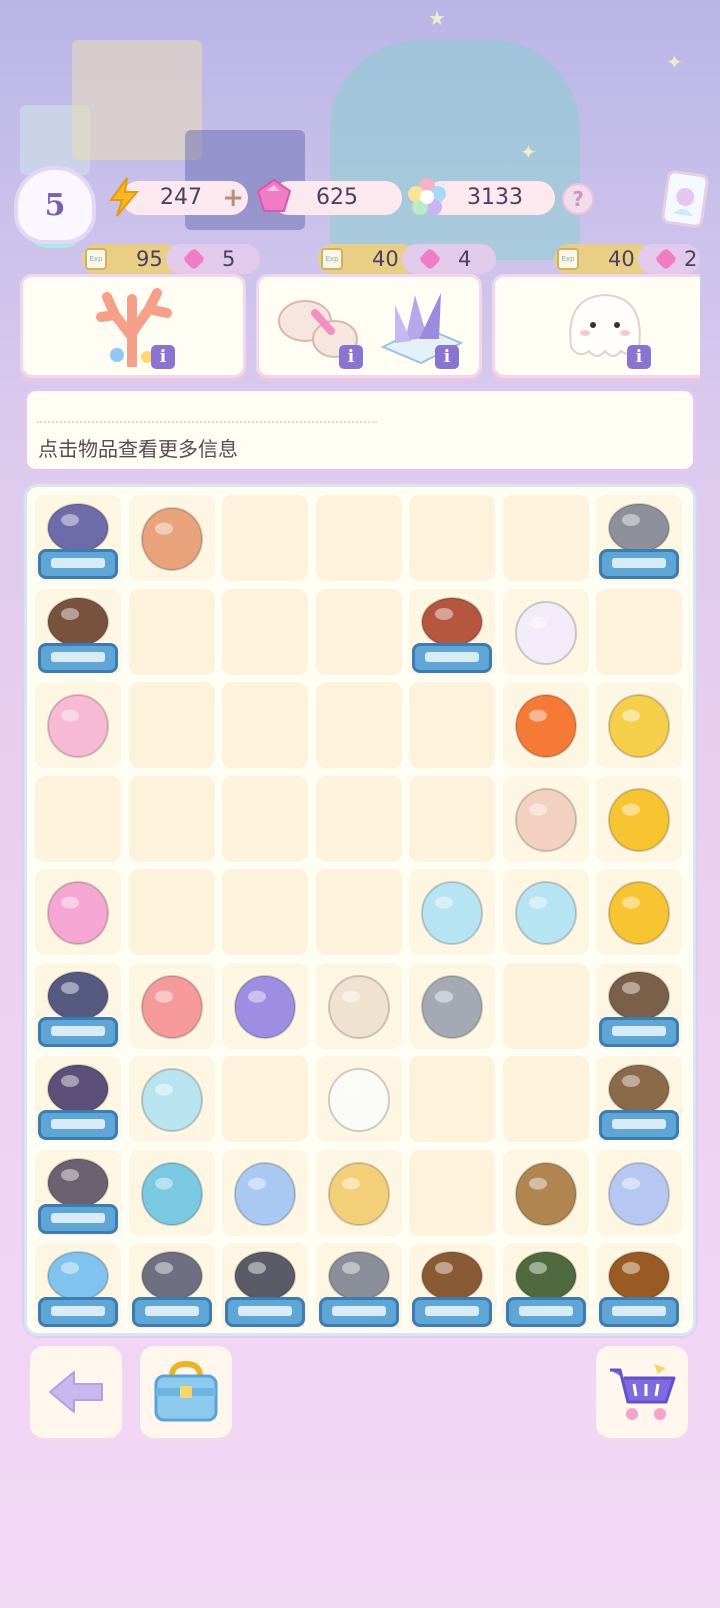  What do you see at coordinates (578, 199) in the screenshot?
I see `help-button: ?` at bounding box center [578, 199].